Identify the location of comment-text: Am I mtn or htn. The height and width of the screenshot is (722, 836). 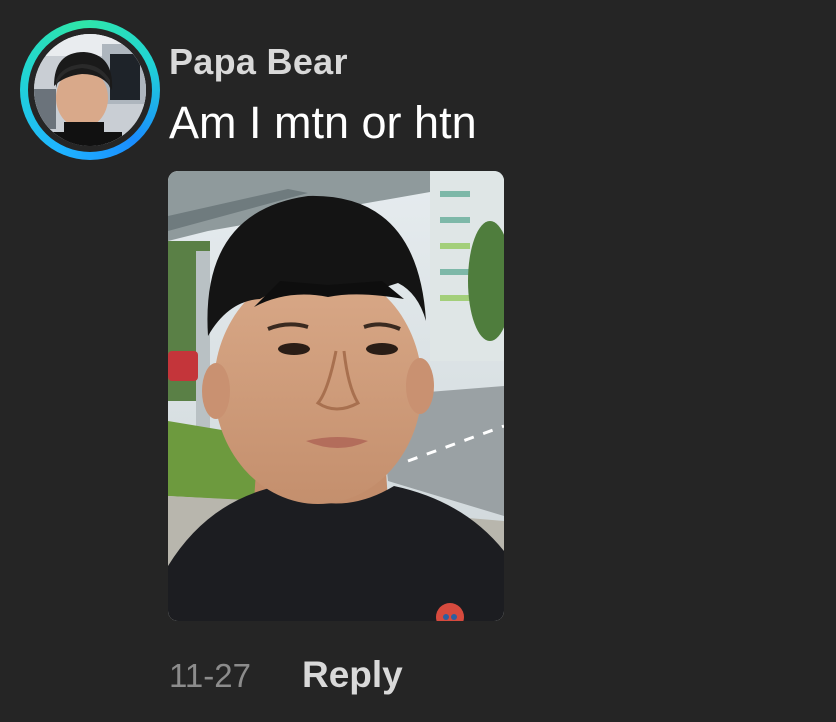
(323, 122).